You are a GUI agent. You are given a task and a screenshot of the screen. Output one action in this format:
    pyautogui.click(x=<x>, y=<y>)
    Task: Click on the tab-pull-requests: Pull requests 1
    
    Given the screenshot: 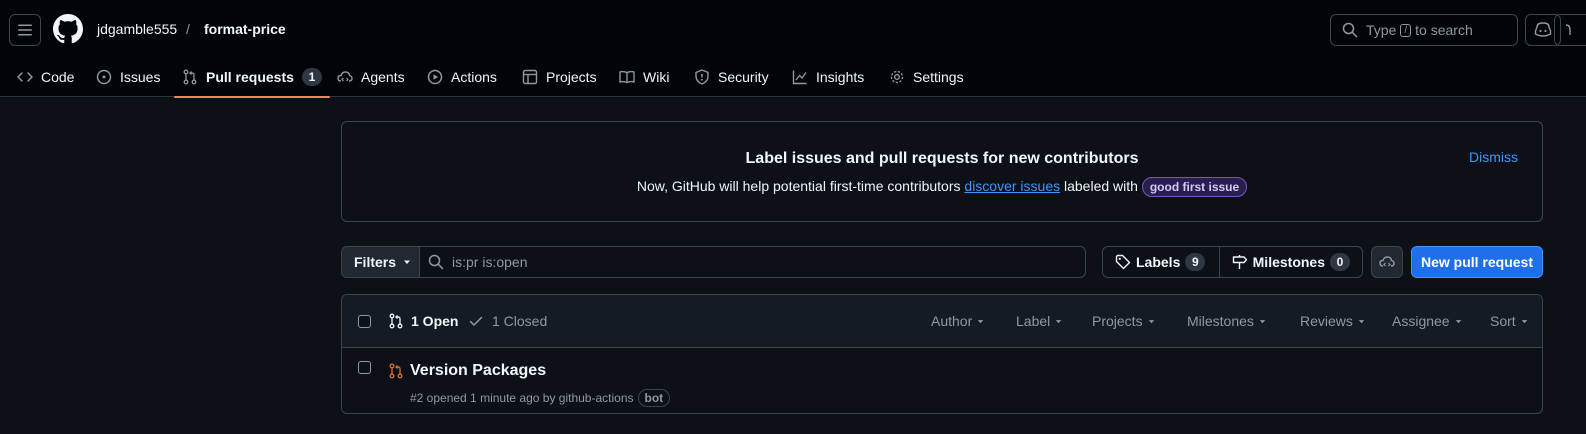 What is the action you would take?
    pyautogui.click(x=252, y=77)
    